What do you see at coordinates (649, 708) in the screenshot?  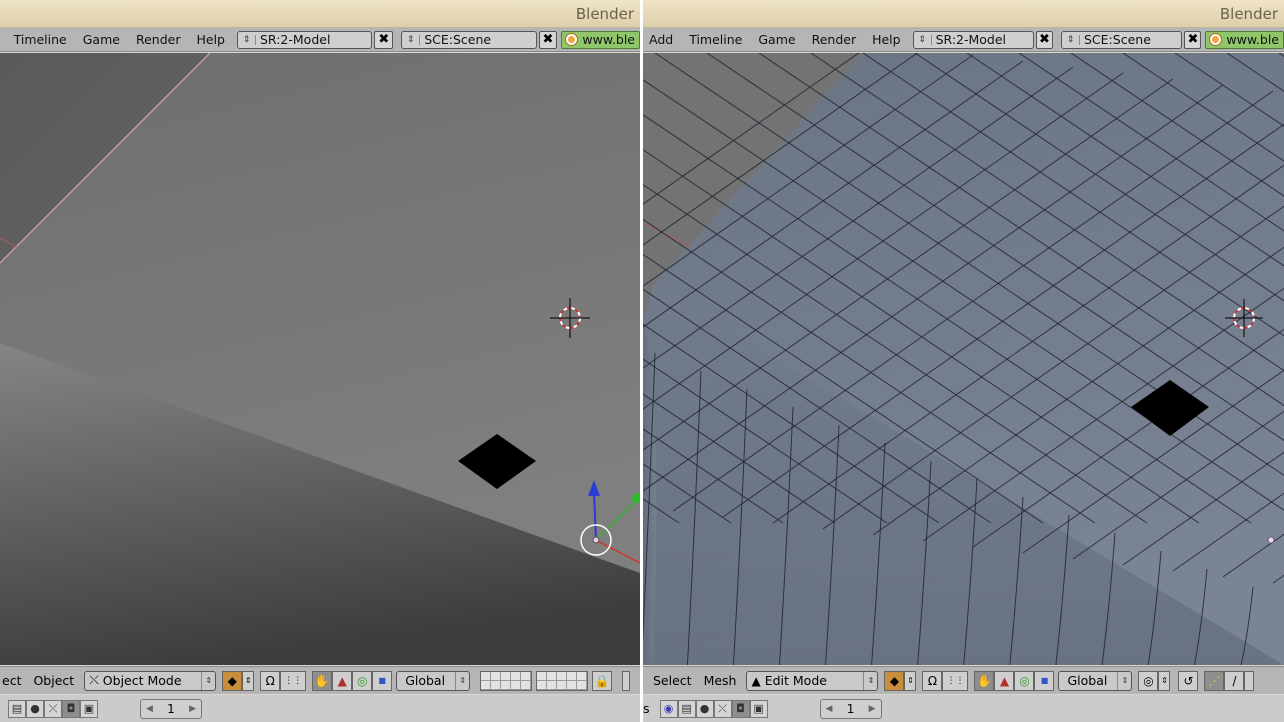 I see `timeline-menu-partial: s` at bounding box center [649, 708].